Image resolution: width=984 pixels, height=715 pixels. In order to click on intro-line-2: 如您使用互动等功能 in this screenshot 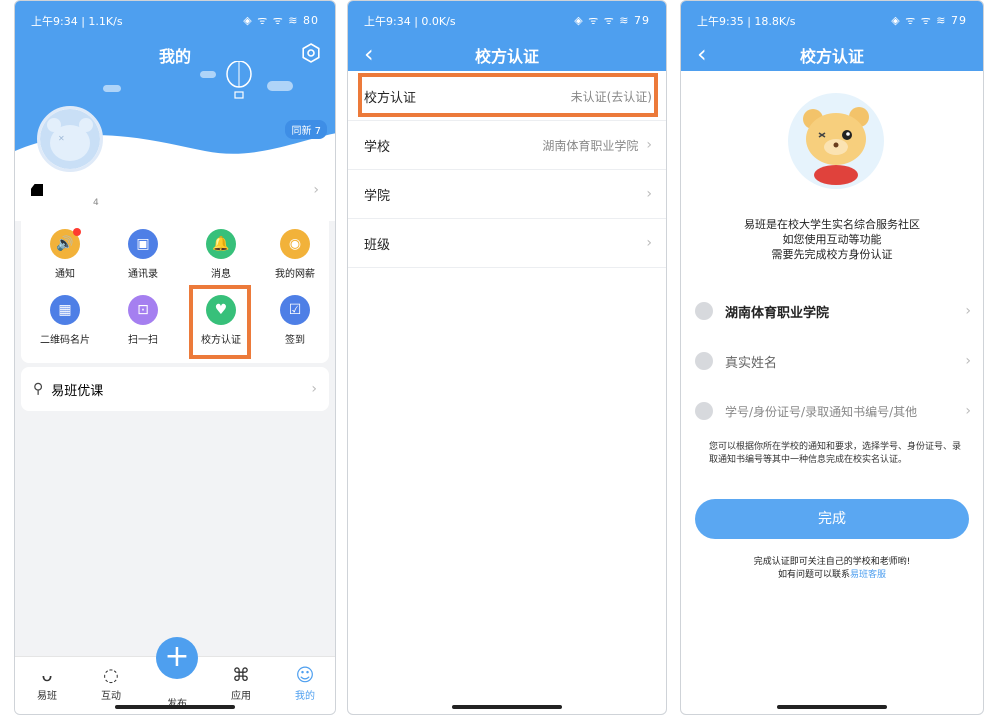, I will do `click(832, 239)`.